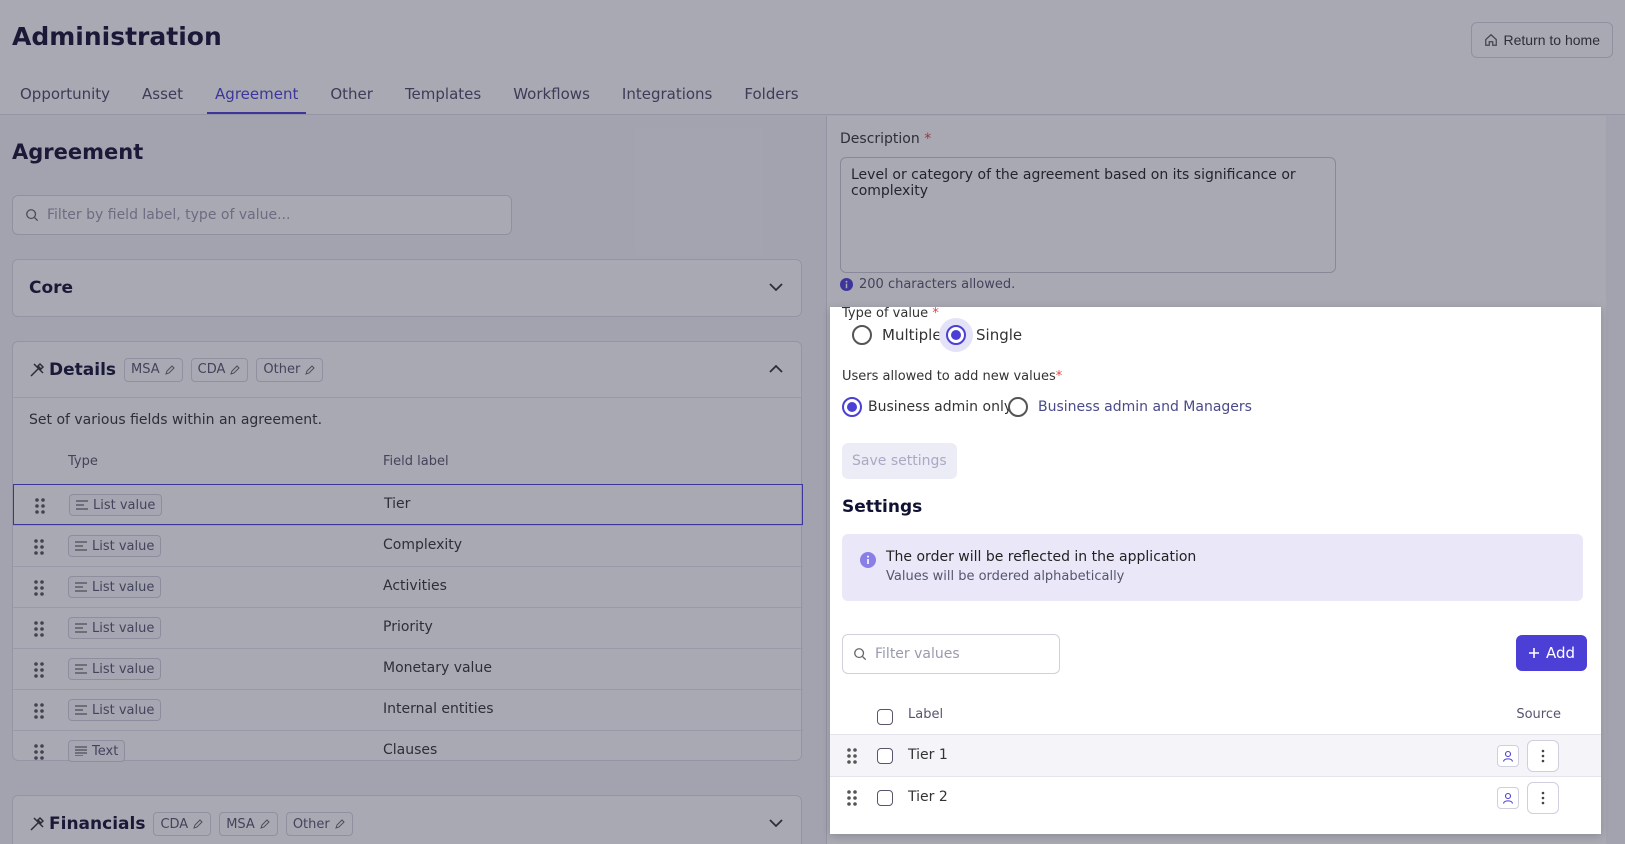 The image size is (1625, 844). What do you see at coordinates (897, 335) in the screenshot?
I see `type-option-multiple: Multiple` at bounding box center [897, 335].